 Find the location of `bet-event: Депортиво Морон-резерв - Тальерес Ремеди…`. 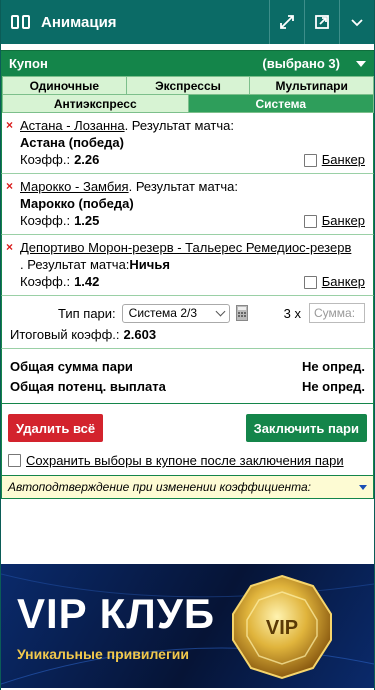

bet-event: Депортиво Морон-резерв - Тальерес Ремеди… is located at coordinates (187, 247).